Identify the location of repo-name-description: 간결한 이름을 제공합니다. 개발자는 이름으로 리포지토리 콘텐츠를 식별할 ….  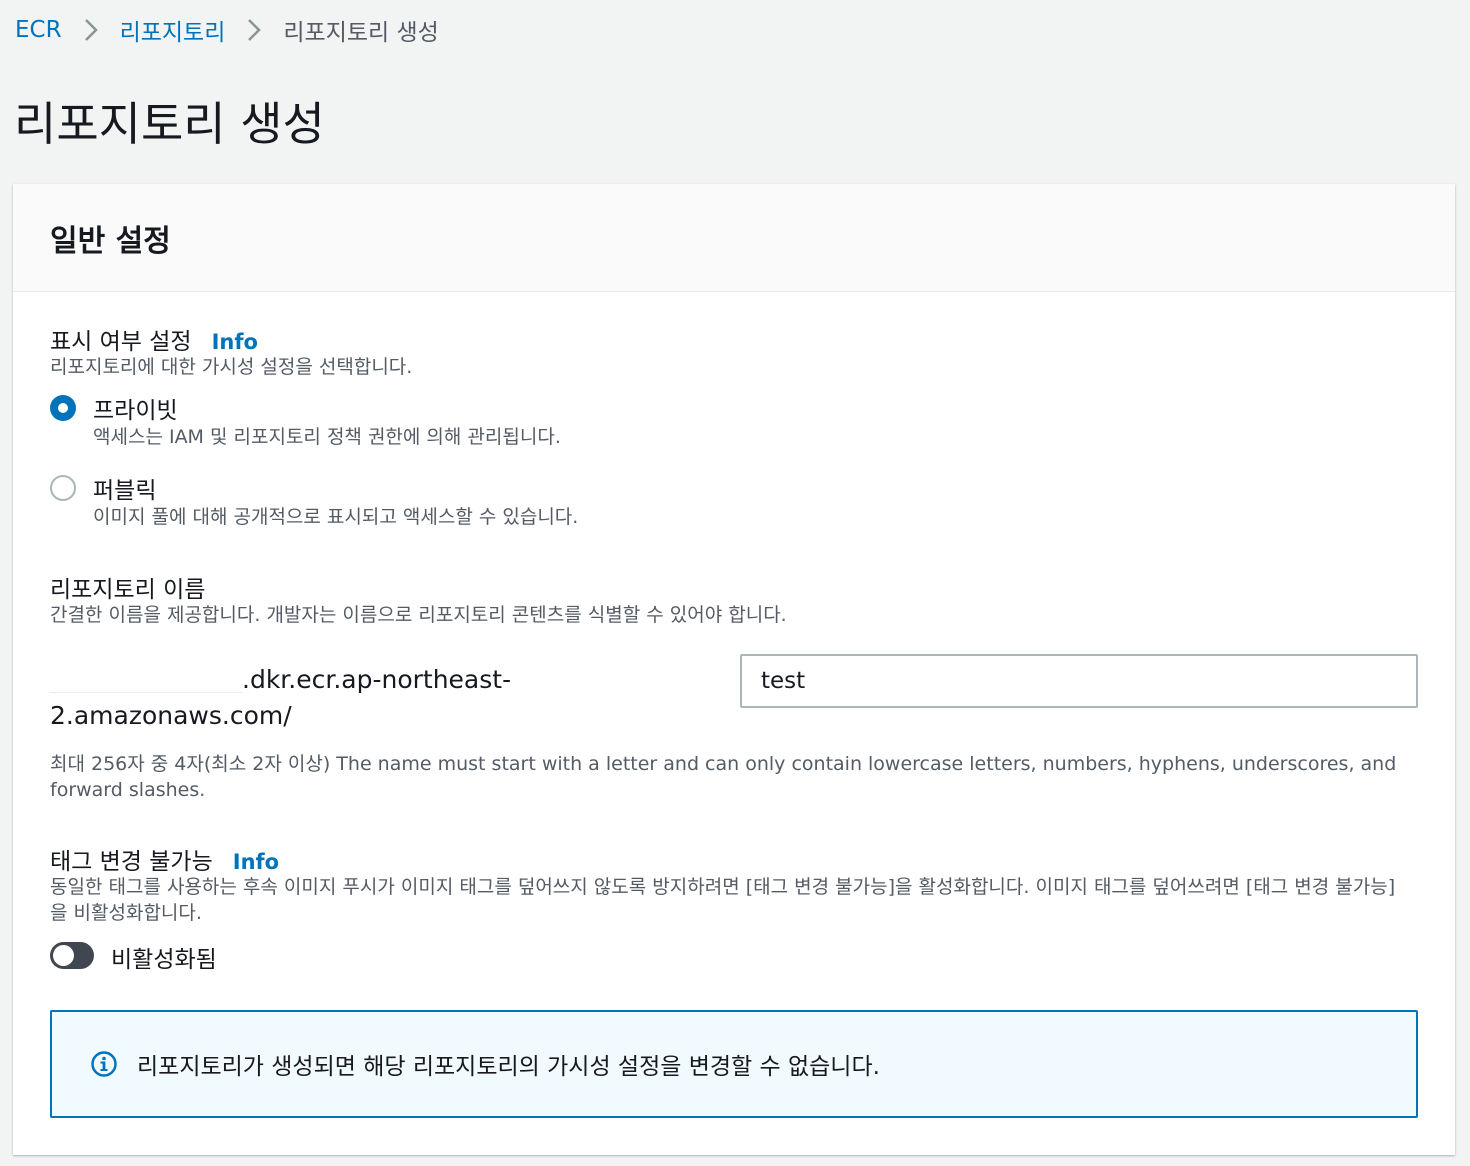
(418, 615).